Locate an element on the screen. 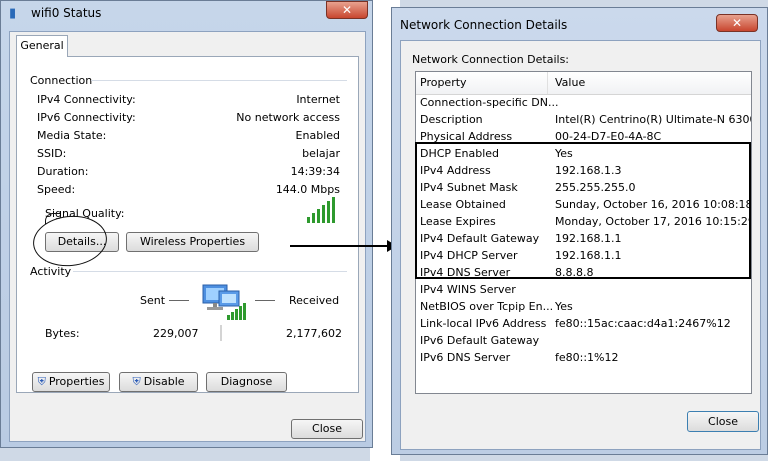 The width and height of the screenshot is (768, 461). disable-button: ⛨ Disable is located at coordinates (158, 382).